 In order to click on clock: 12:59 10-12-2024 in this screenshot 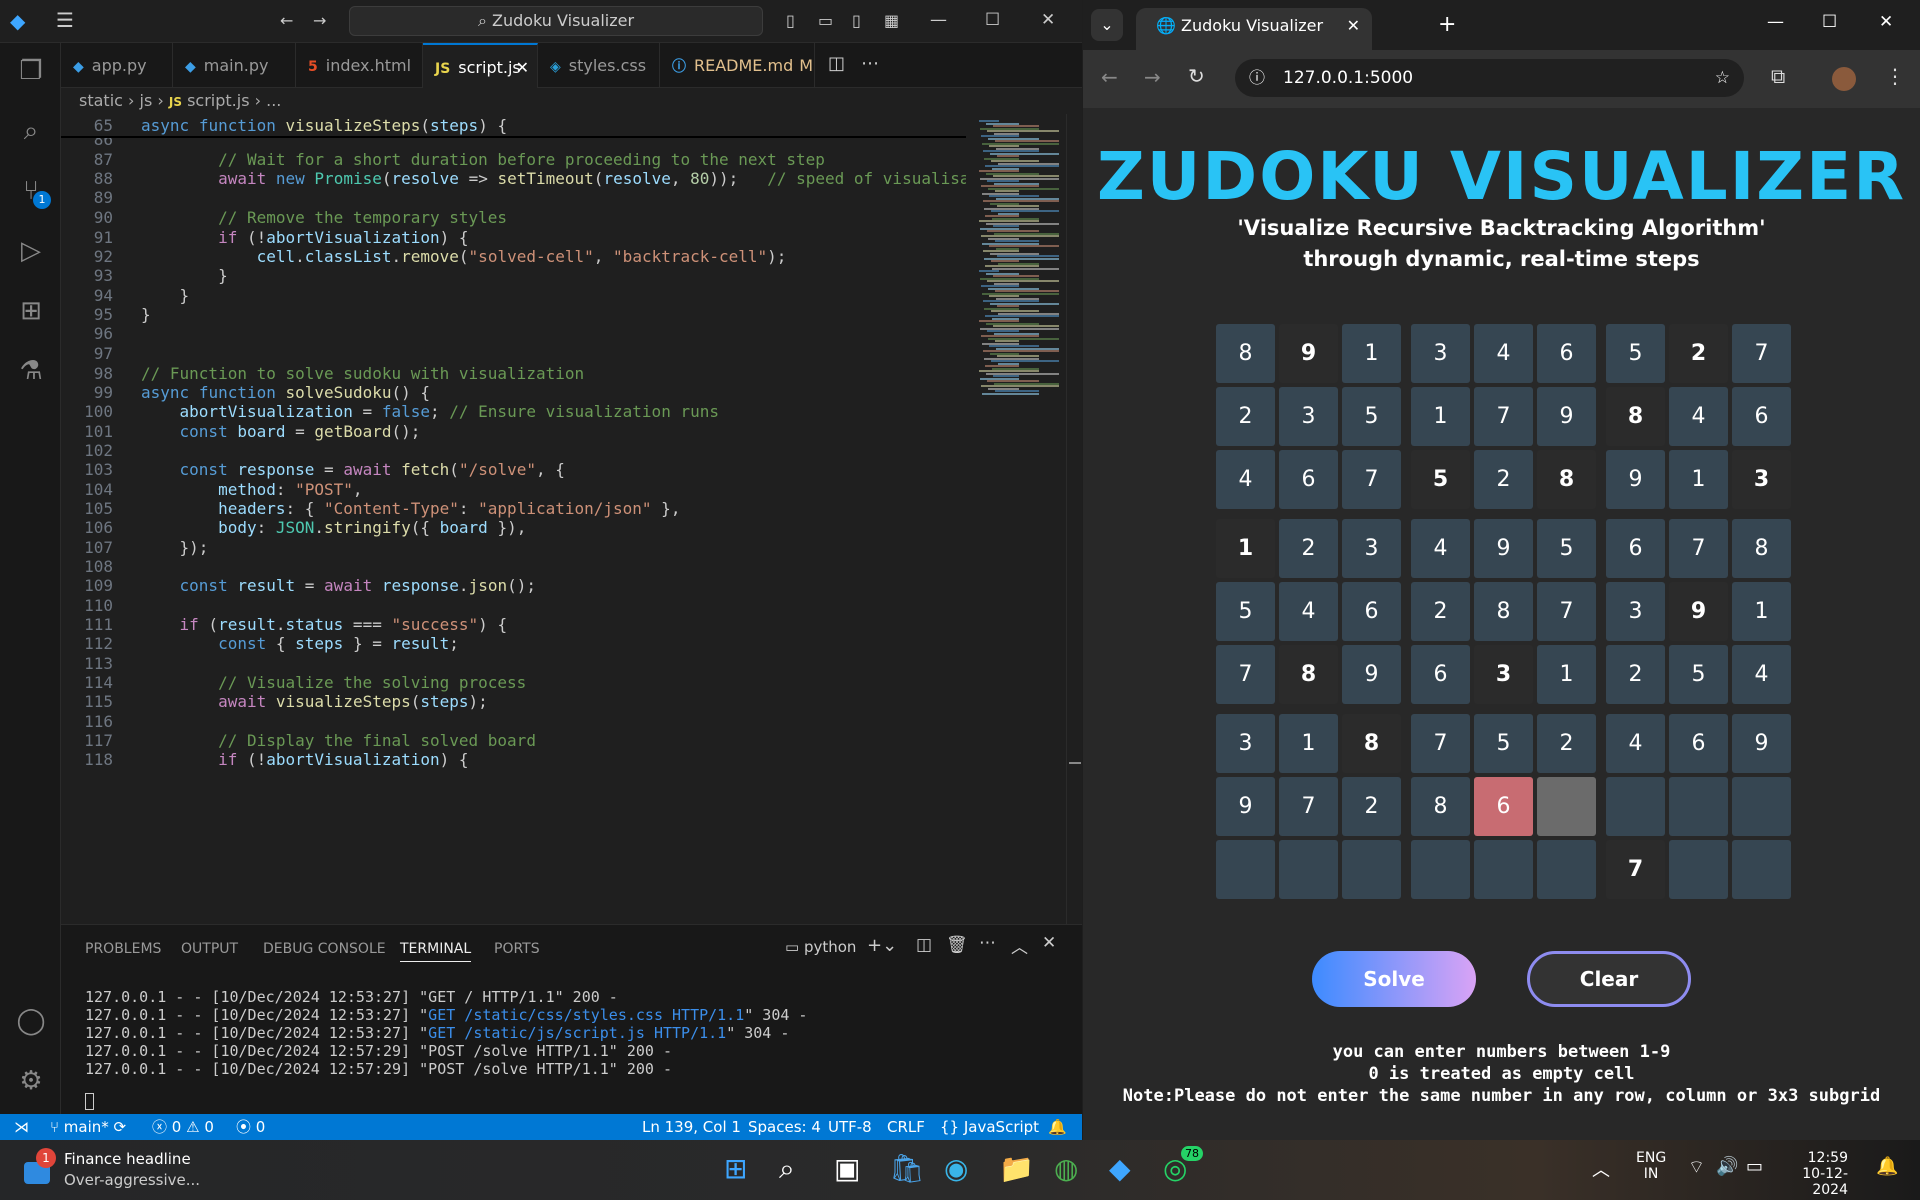, I will do `click(1813, 1174)`.